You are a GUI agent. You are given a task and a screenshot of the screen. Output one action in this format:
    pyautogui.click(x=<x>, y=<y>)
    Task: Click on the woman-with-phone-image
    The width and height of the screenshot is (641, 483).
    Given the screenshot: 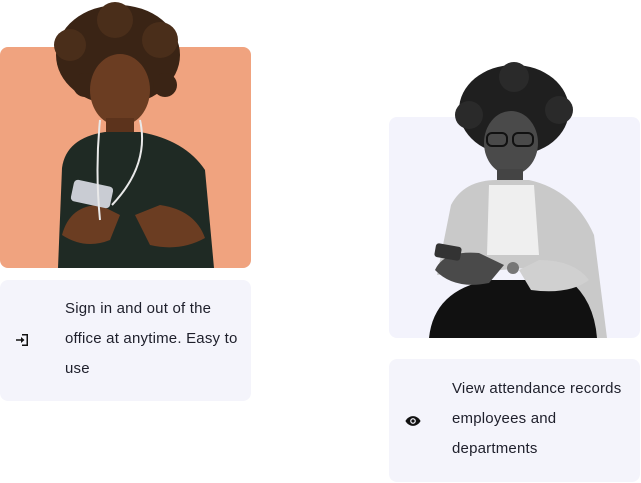 What is the action you would take?
    pyautogui.click(x=134, y=135)
    